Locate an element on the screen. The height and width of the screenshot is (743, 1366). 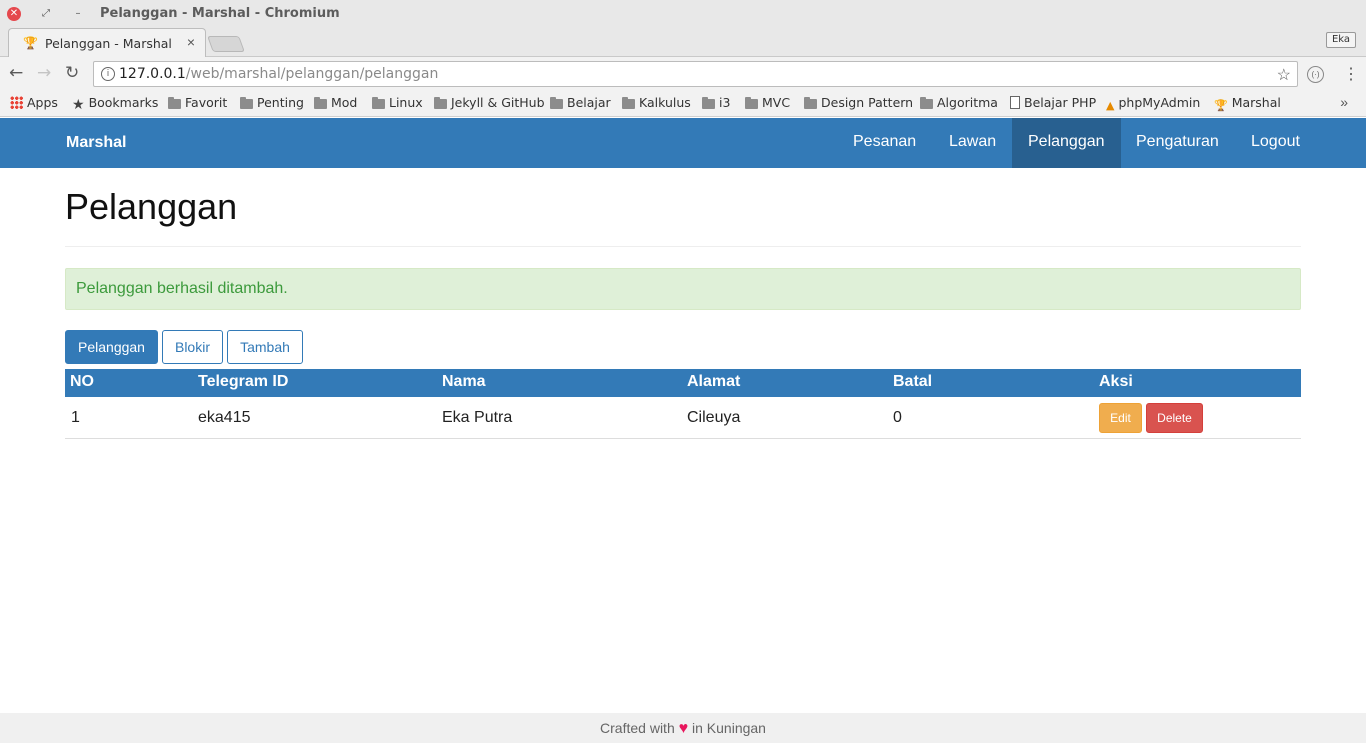
bookmark-design-pattern: Design Pattern is located at coordinates (858, 102).